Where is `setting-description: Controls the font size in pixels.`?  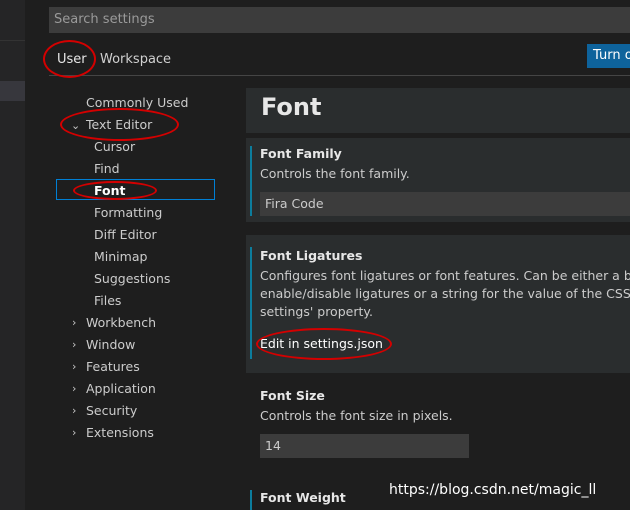 setting-description: Controls the font size in pixels. is located at coordinates (356, 415).